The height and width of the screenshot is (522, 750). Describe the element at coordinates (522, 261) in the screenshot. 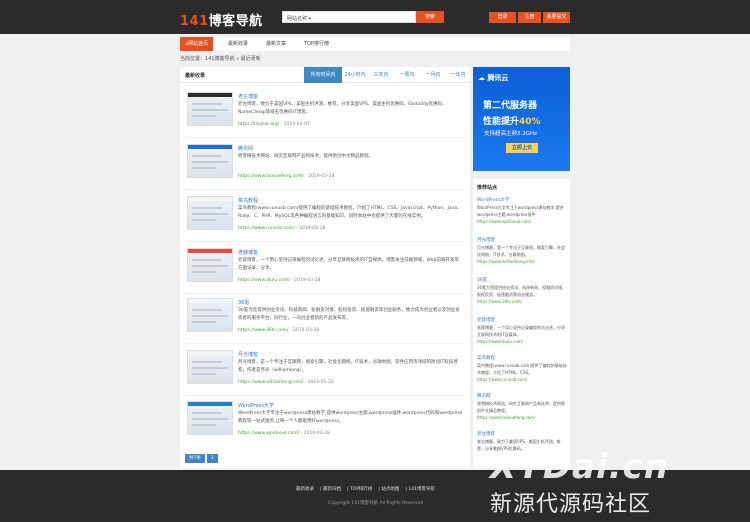

I see `side-item-url: https://www.williamlong.info/` at that location.